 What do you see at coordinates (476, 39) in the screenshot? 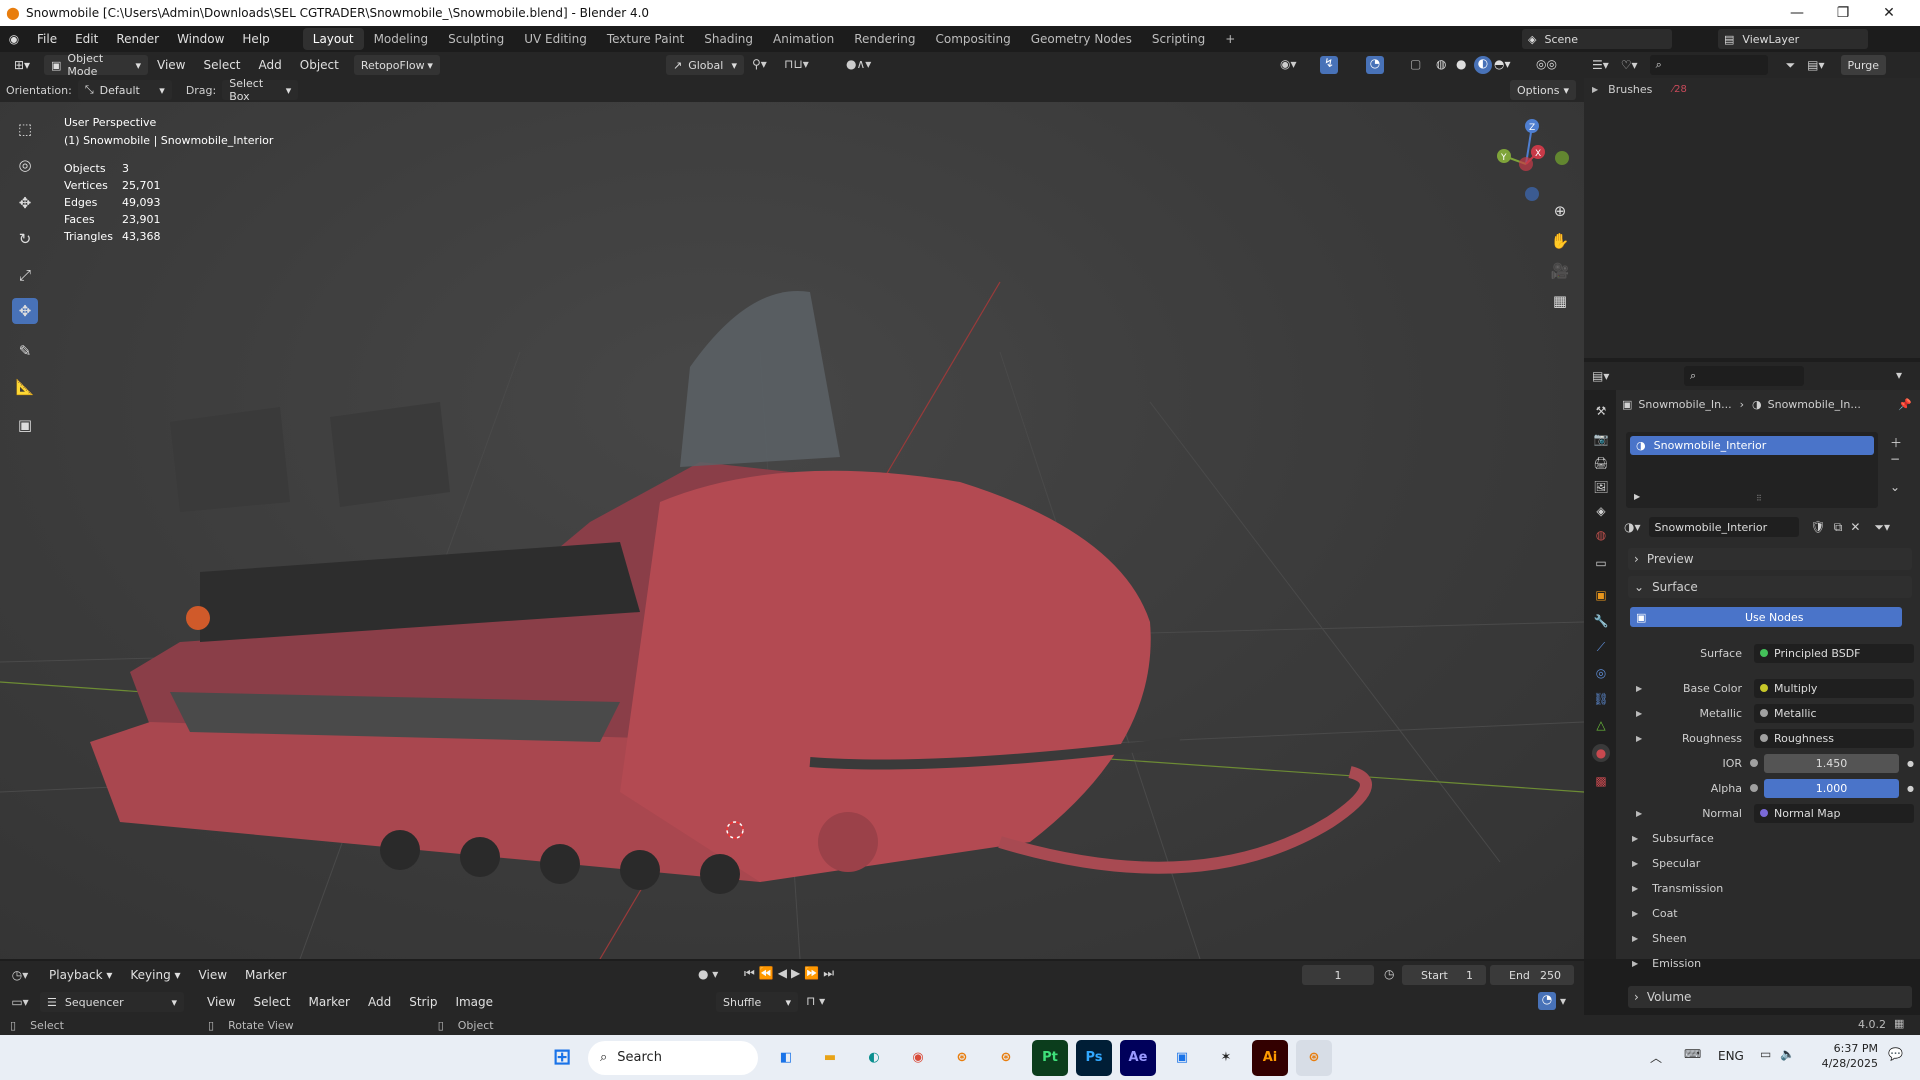
I see `tab-sculpting: Sculpting` at bounding box center [476, 39].